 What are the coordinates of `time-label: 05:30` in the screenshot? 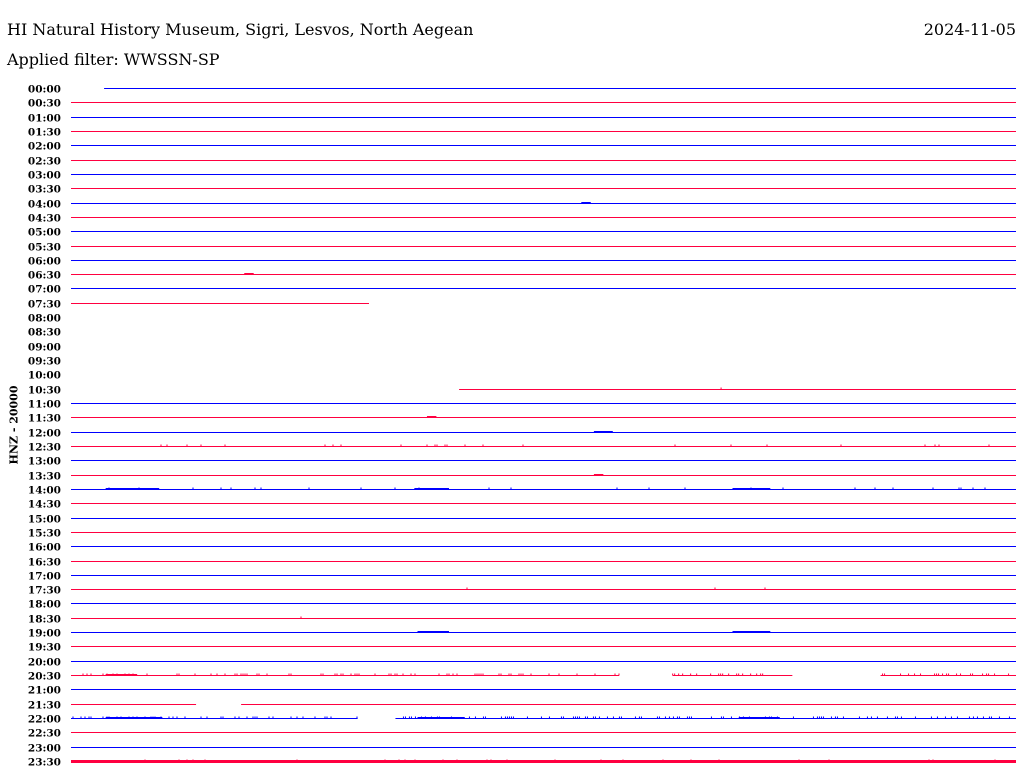 It's located at (44, 248).